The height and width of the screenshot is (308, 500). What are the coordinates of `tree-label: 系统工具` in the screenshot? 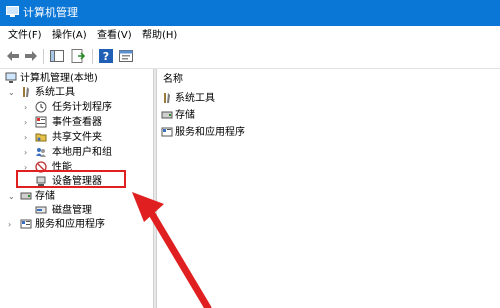 It's located at (55, 92).